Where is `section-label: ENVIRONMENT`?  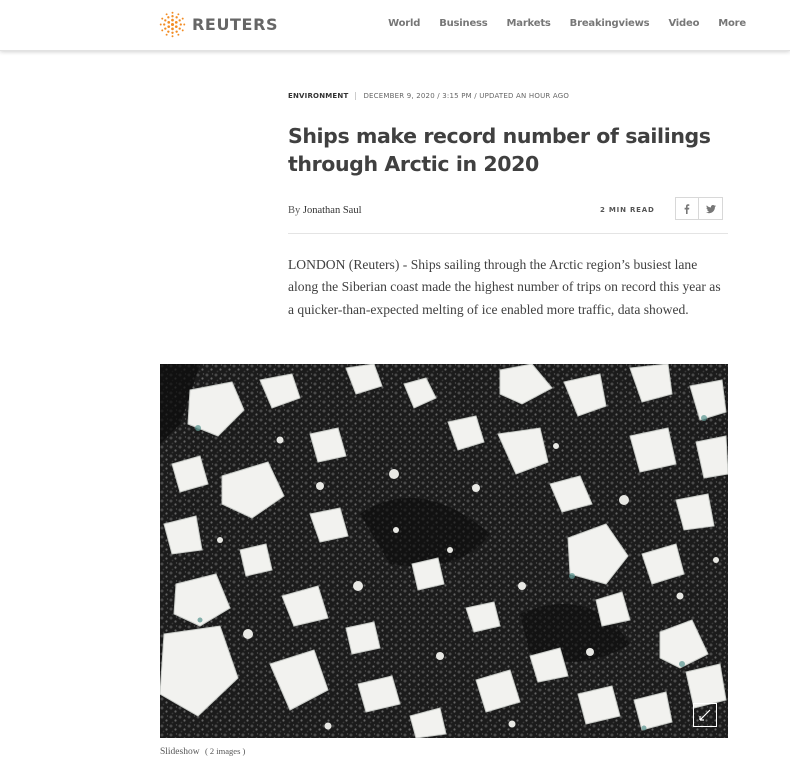
section-label: ENVIRONMENT is located at coordinates (318, 96).